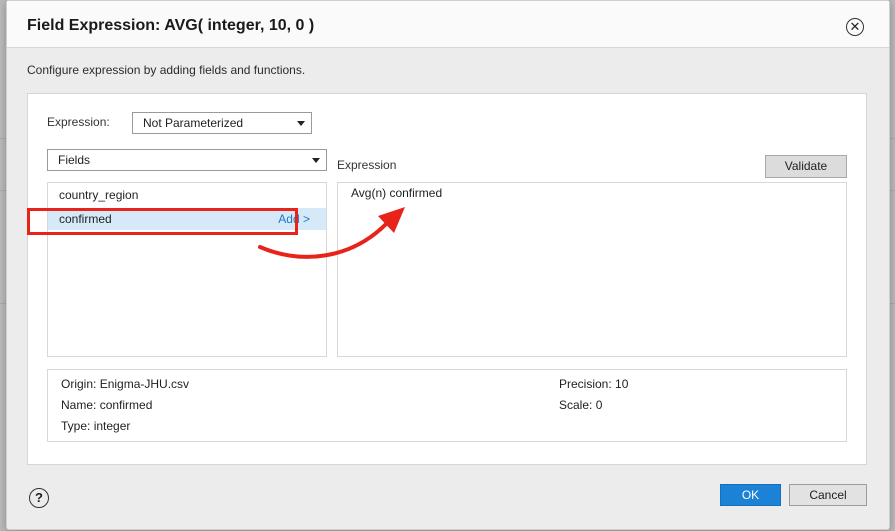  Describe the element at coordinates (79, 384) in the screenshot. I see `info-origin-label: Origin:` at that location.